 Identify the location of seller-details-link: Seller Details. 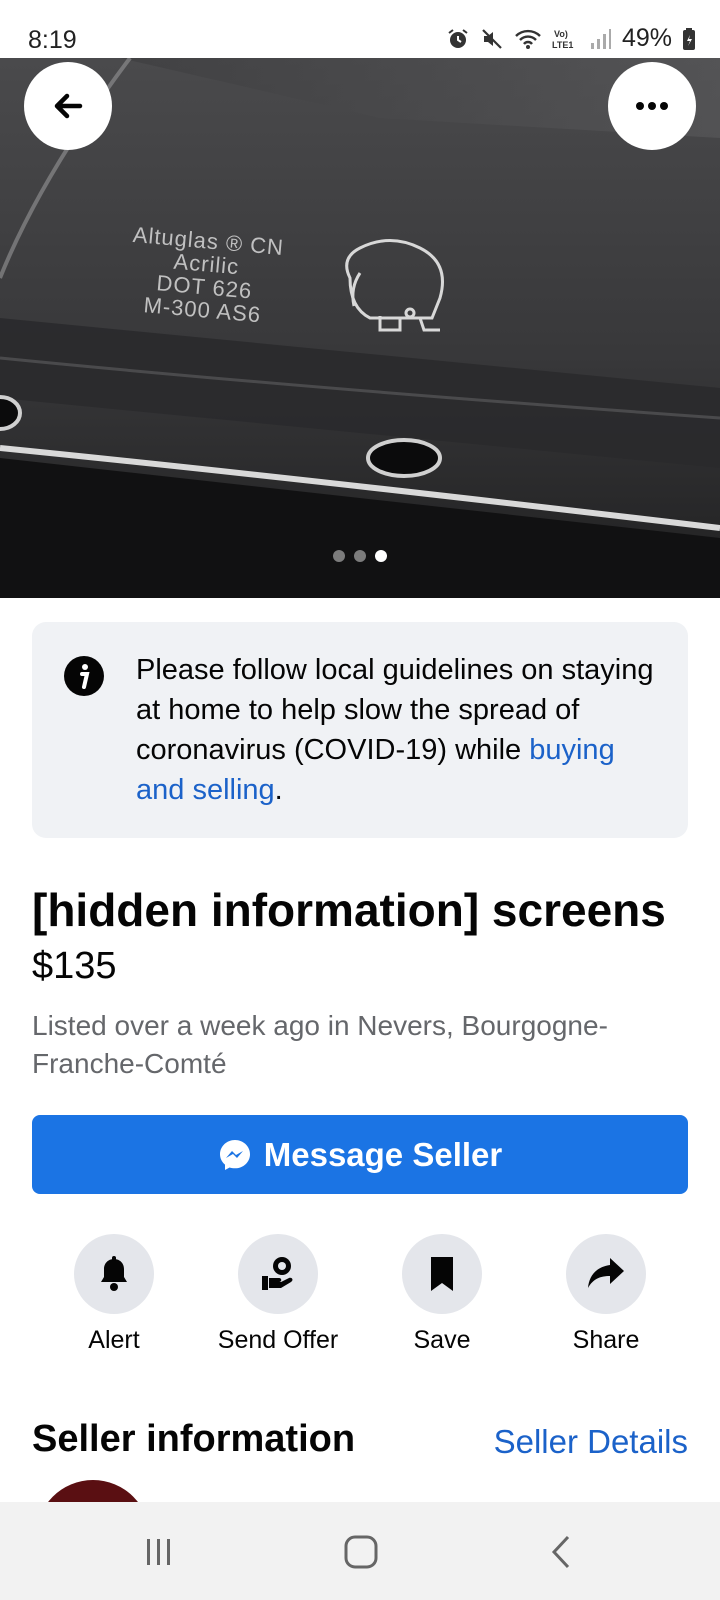
(591, 1442).